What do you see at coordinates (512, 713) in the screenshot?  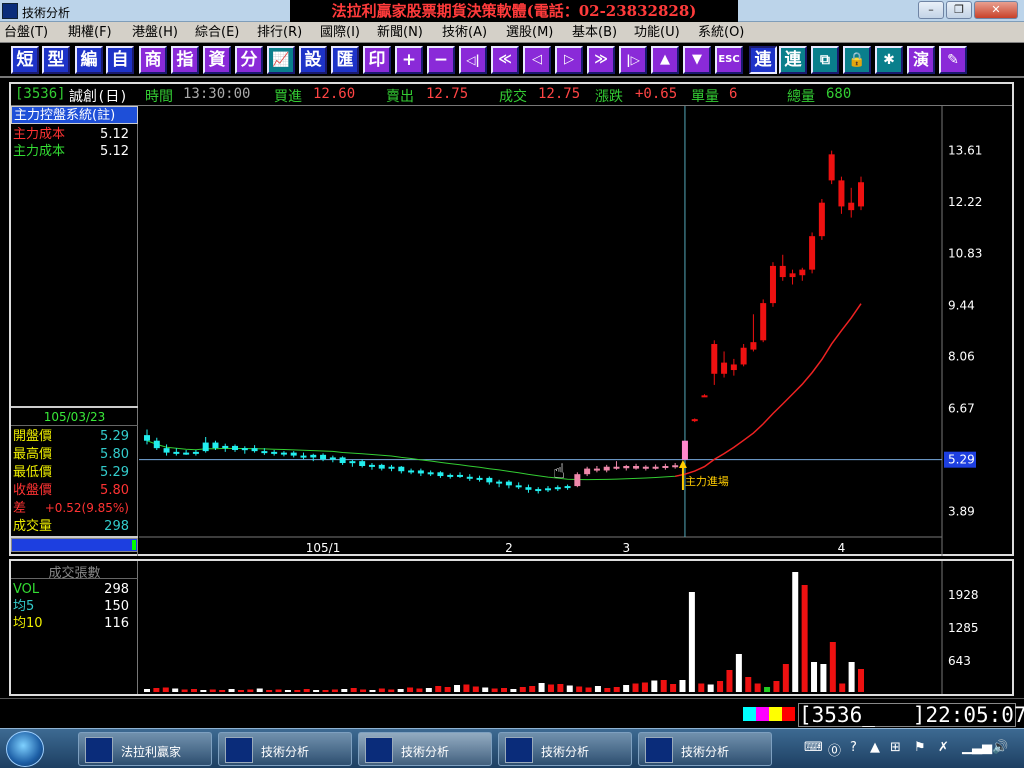 I see `status-bar: [3536_ ]22:05:07` at bounding box center [512, 713].